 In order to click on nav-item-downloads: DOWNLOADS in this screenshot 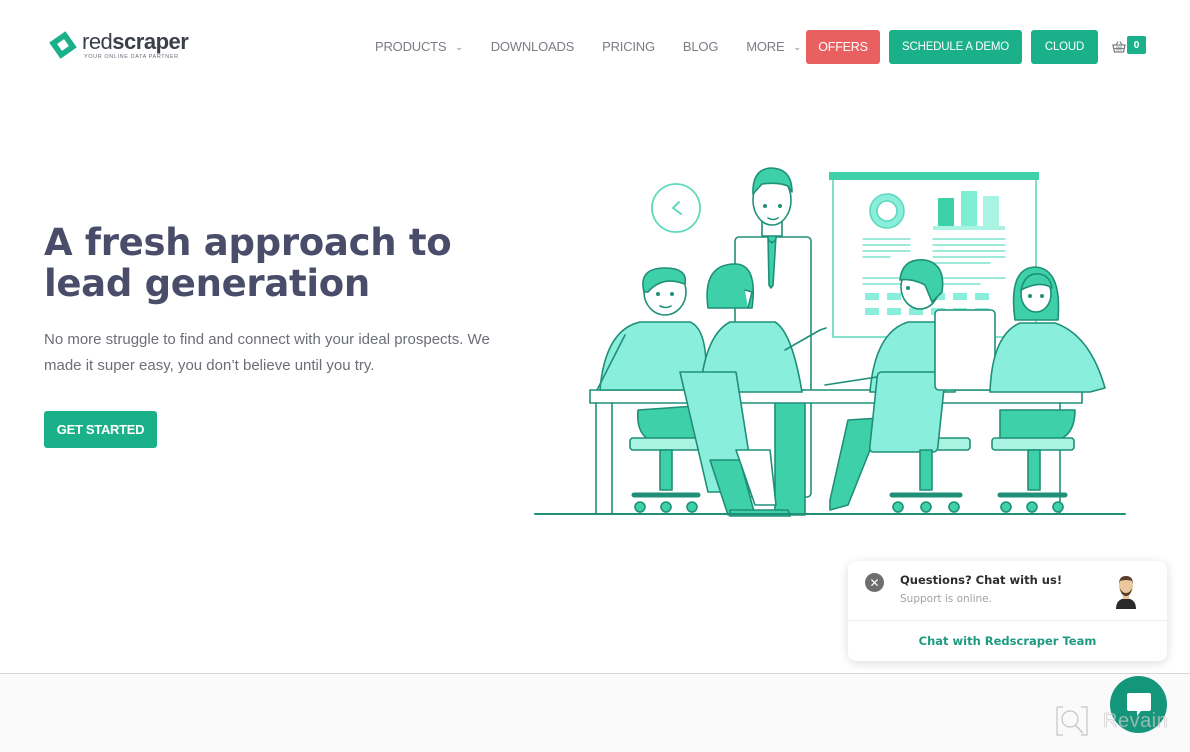, I will do `click(532, 46)`.